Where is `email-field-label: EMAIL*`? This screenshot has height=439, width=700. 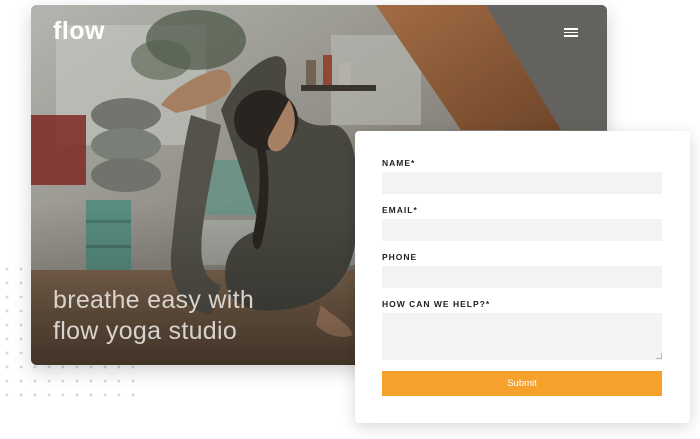 email-field-label: EMAIL* is located at coordinates (400, 210).